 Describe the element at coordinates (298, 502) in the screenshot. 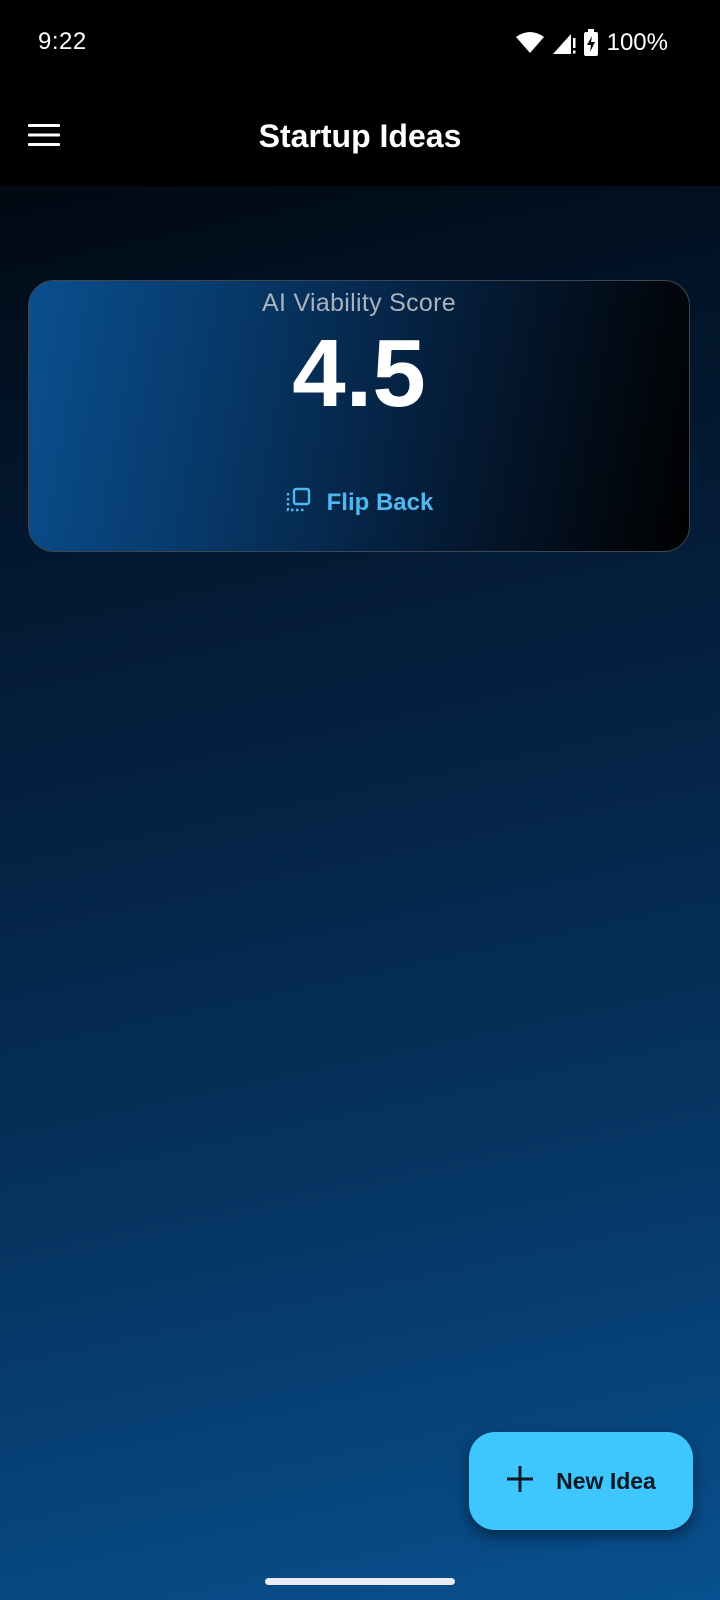

I see `flip-icon` at that location.